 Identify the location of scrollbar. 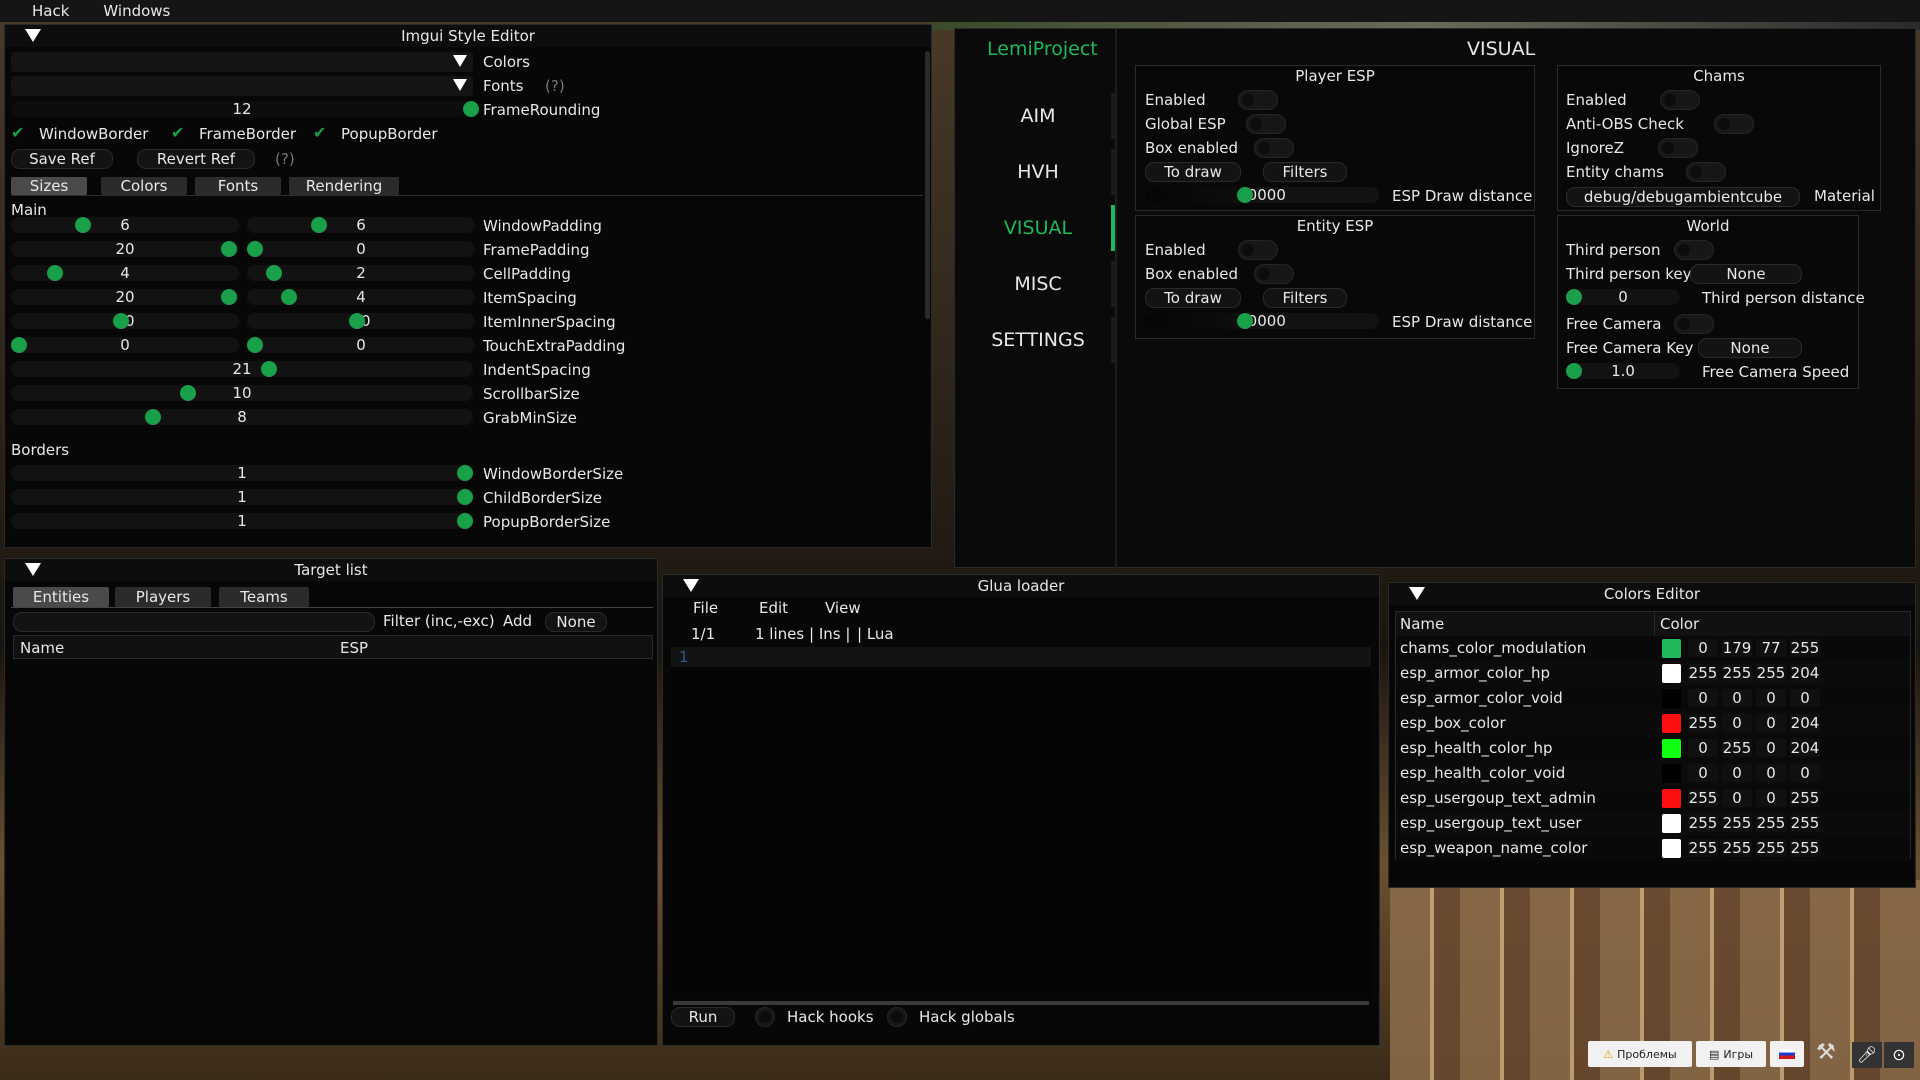
(927, 185).